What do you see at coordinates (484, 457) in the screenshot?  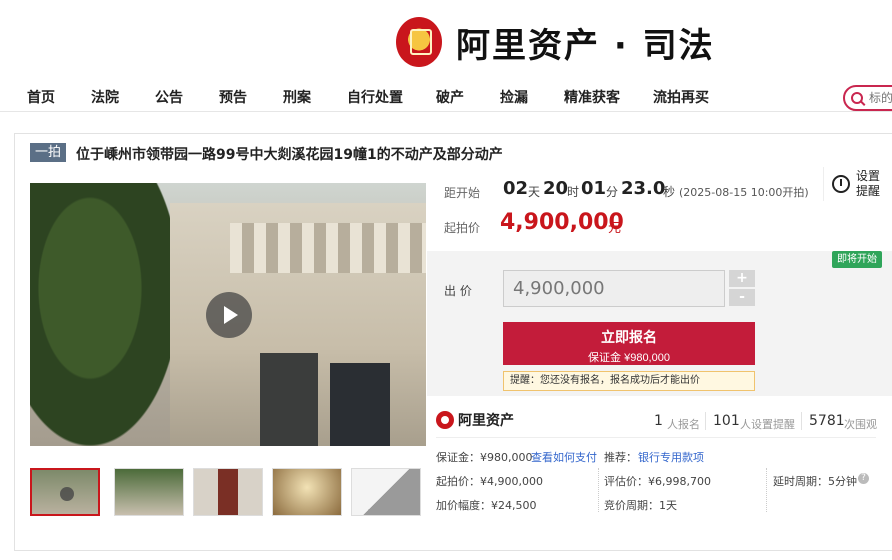 I see `deposit-info: 保证金：¥980,000` at bounding box center [484, 457].